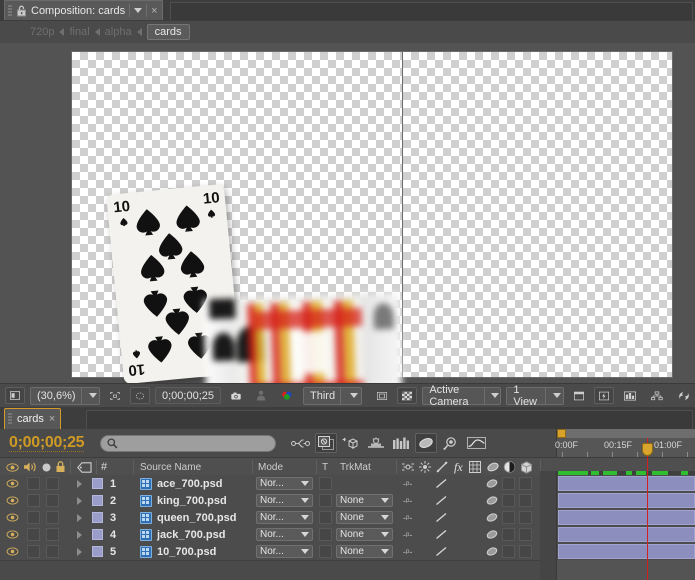  I want to click on layer-source-name: queen_700.psd, so click(196, 517).